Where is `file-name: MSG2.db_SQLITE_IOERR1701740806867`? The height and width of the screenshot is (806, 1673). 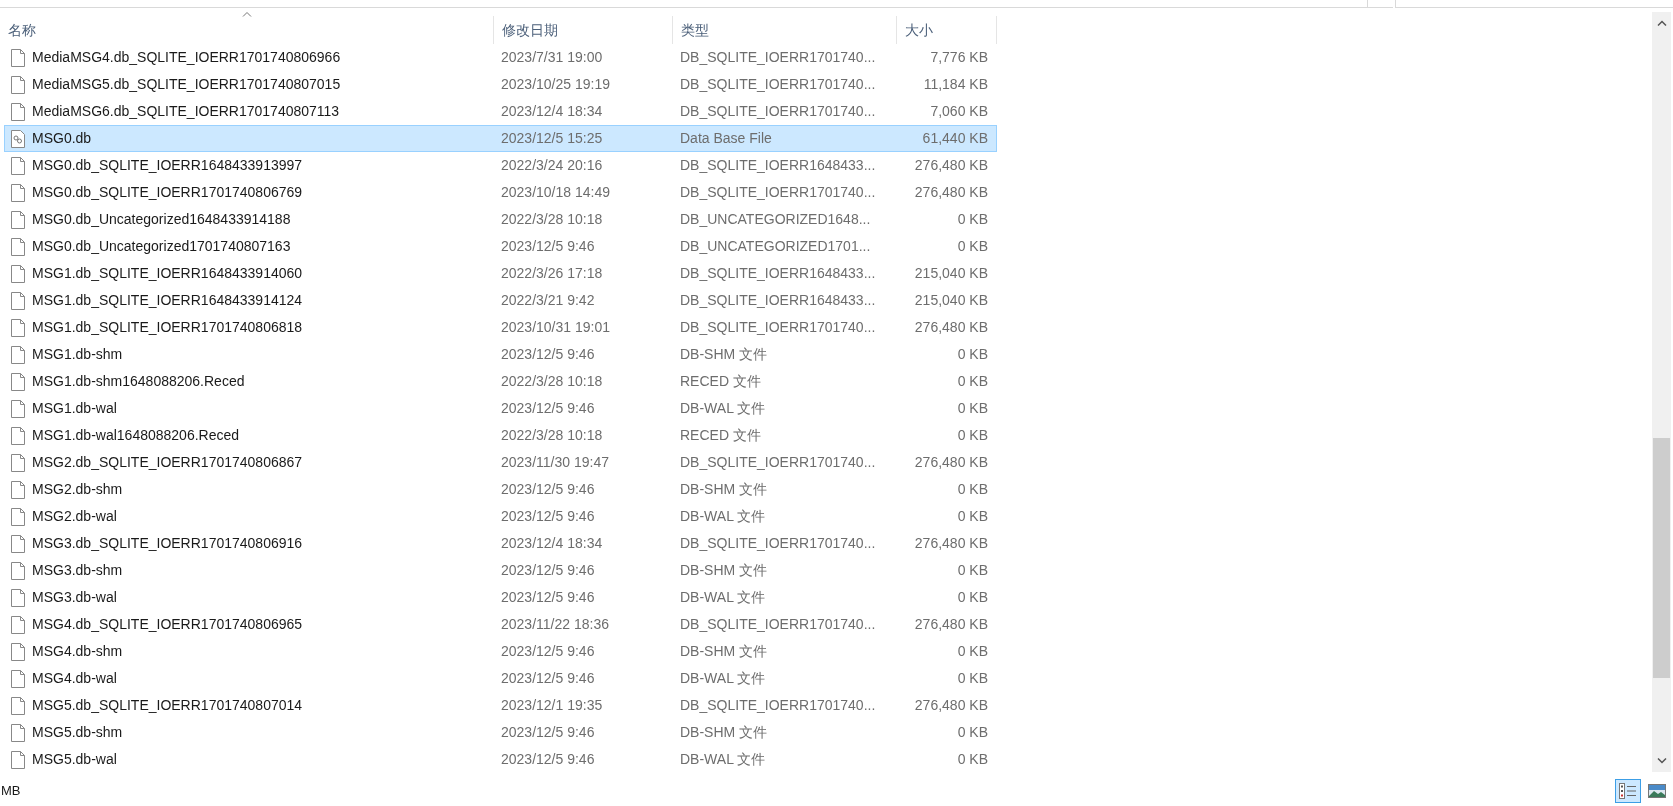
file-name: MSG2.db_SQLITE_IOERR1701740806867 is located at coordinates (167, 462).